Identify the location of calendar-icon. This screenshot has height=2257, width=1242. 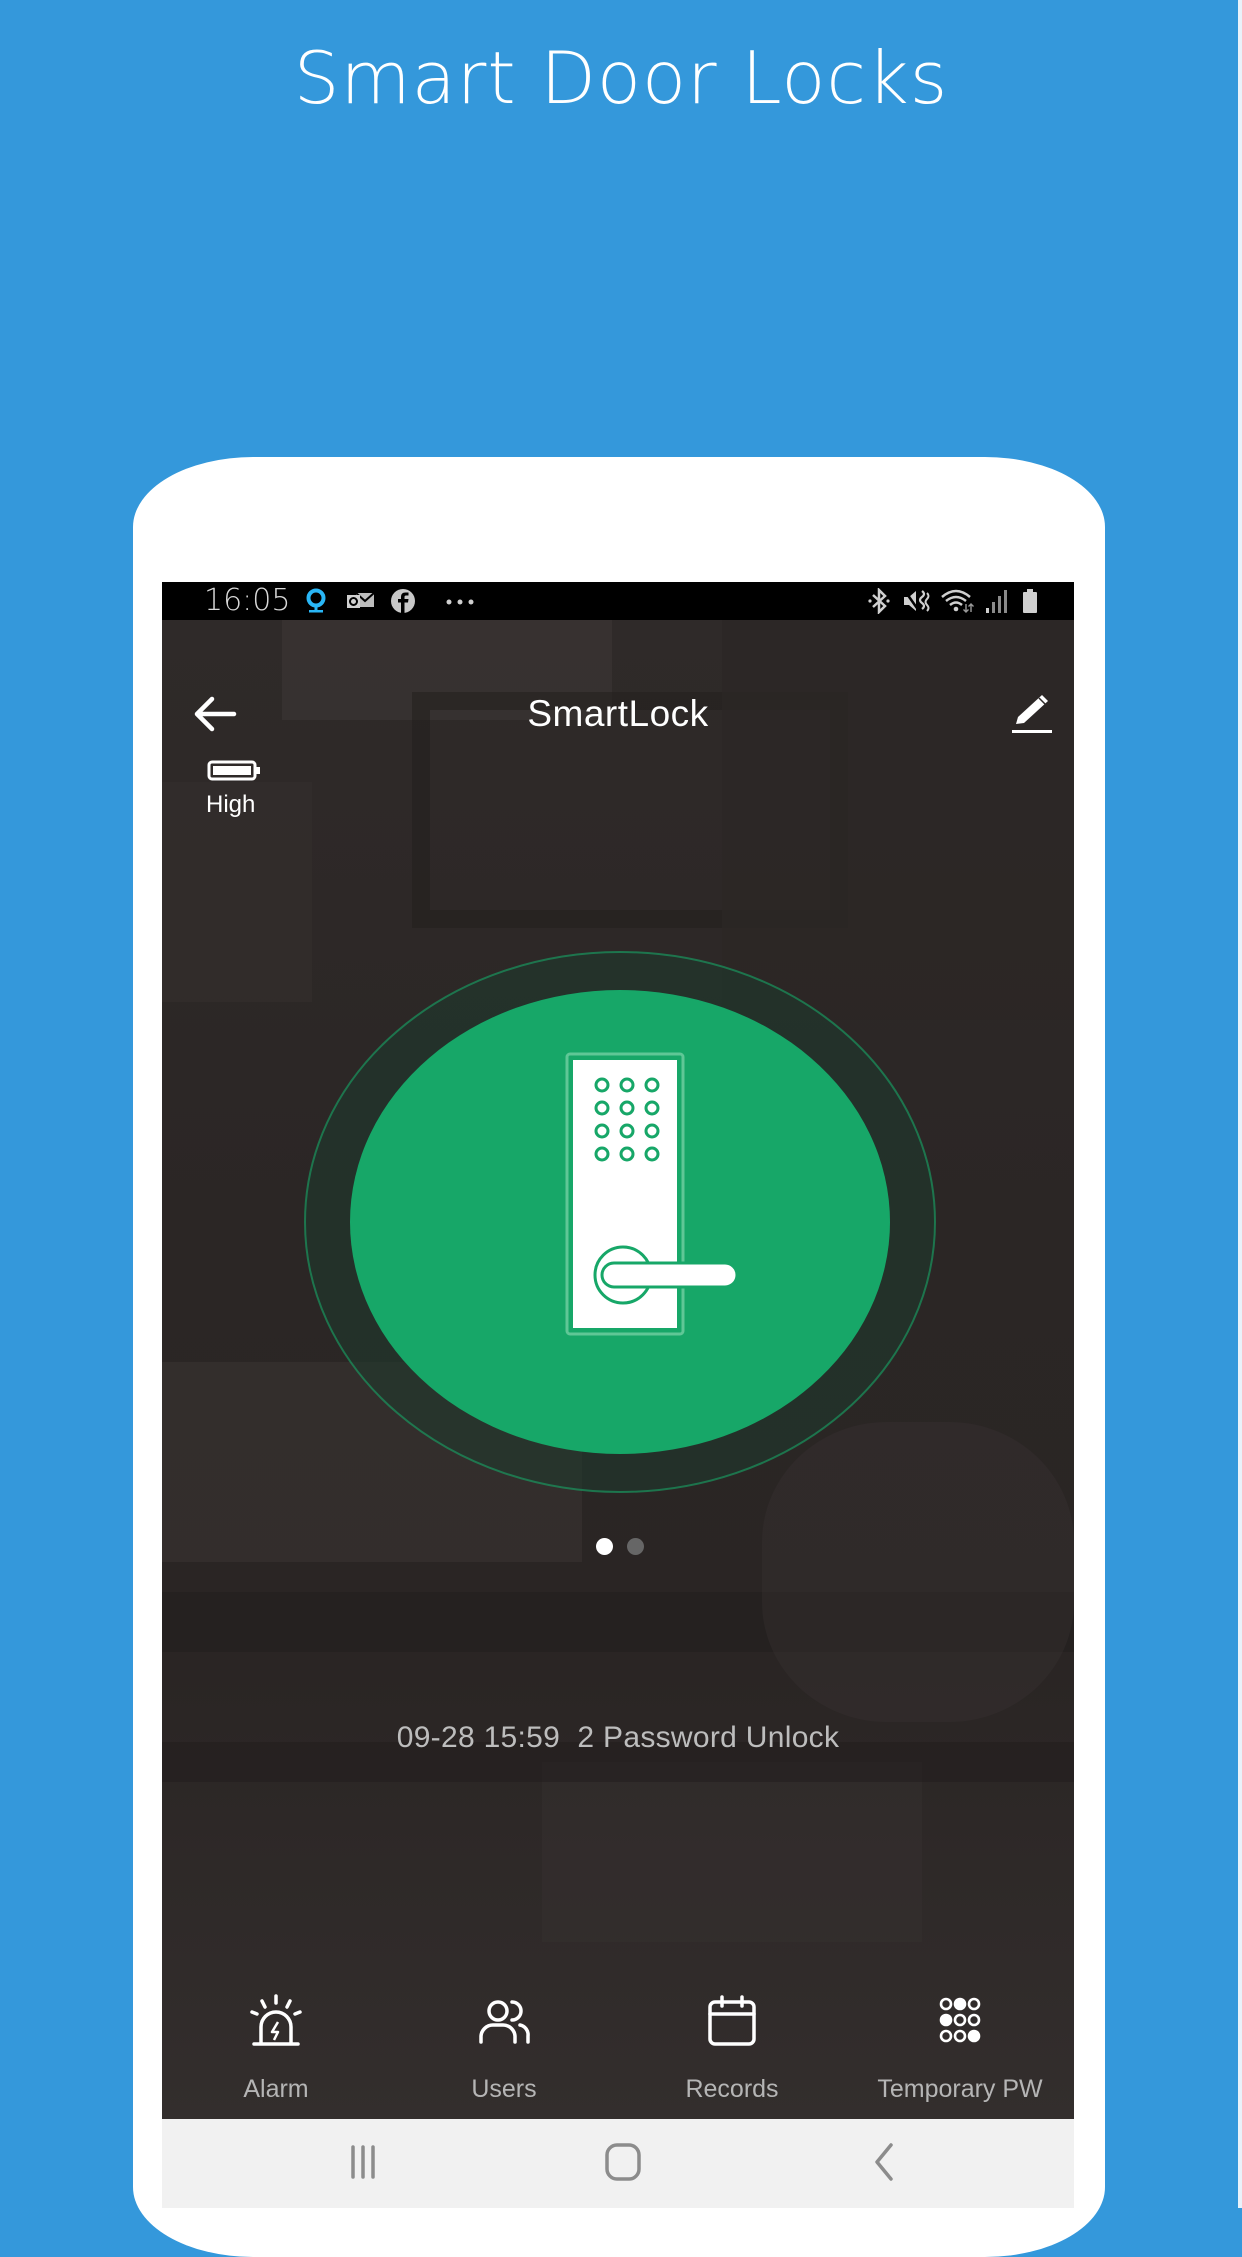
(732, 2020).